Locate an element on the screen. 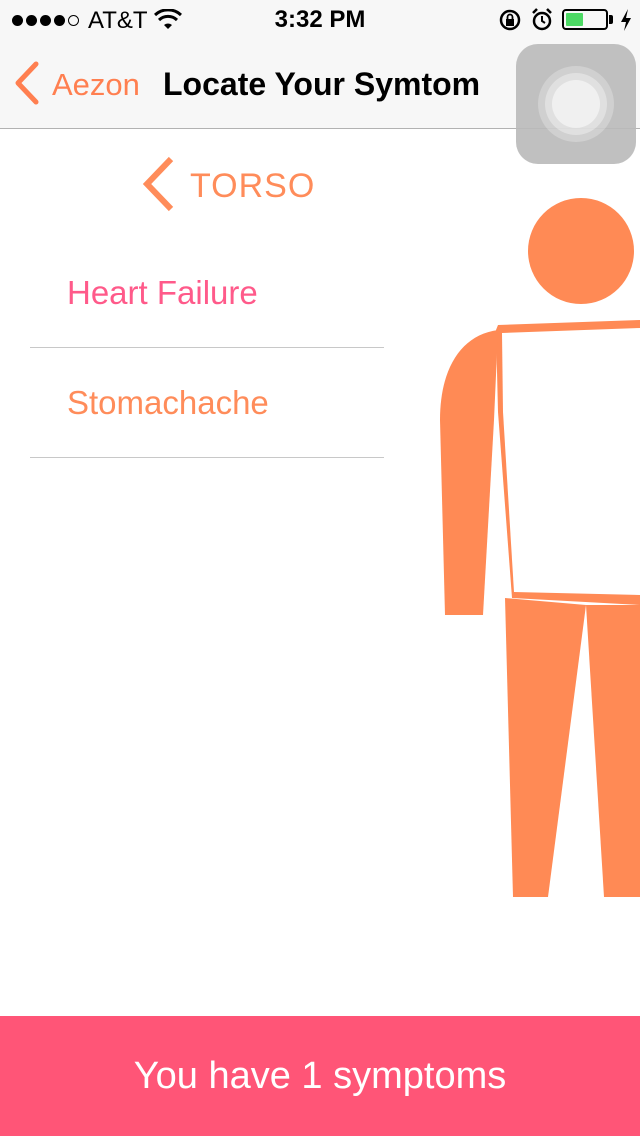 This screenshot has height=1136, width=640. figure-head is located at coordinates (581, 251).